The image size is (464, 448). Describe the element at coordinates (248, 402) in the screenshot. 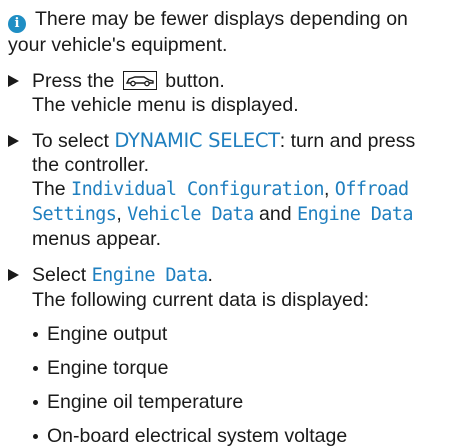

I see `list-item: Engine oil temperature` at that location.